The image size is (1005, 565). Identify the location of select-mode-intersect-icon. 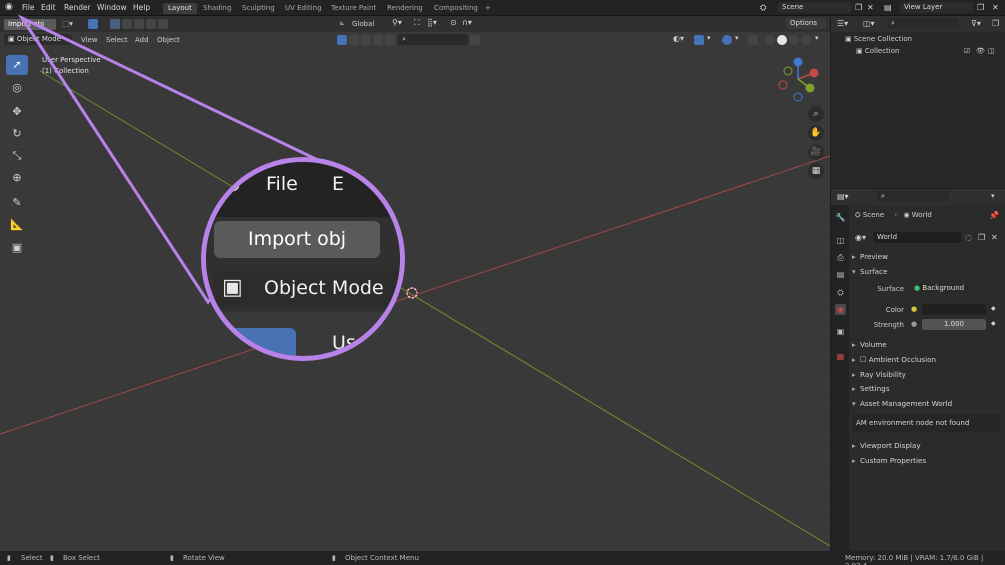
(163, 24).